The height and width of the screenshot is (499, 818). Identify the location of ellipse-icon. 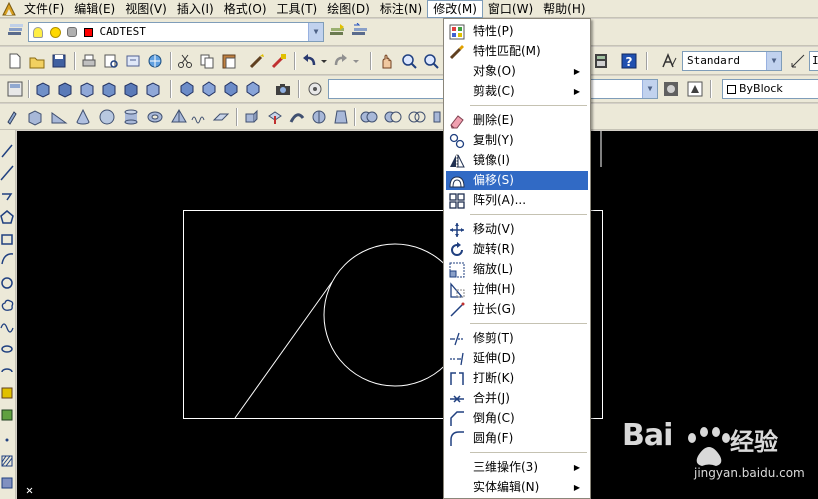
(7, 349).